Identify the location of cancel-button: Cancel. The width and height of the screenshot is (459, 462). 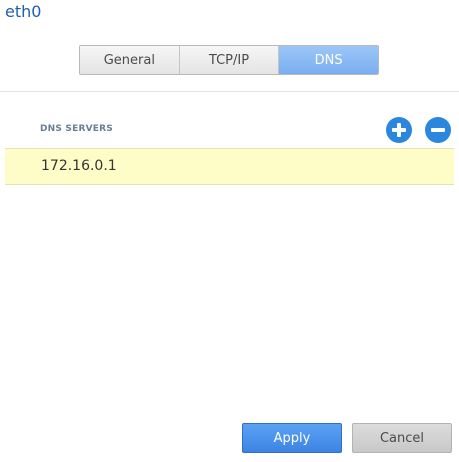
(402, 438).